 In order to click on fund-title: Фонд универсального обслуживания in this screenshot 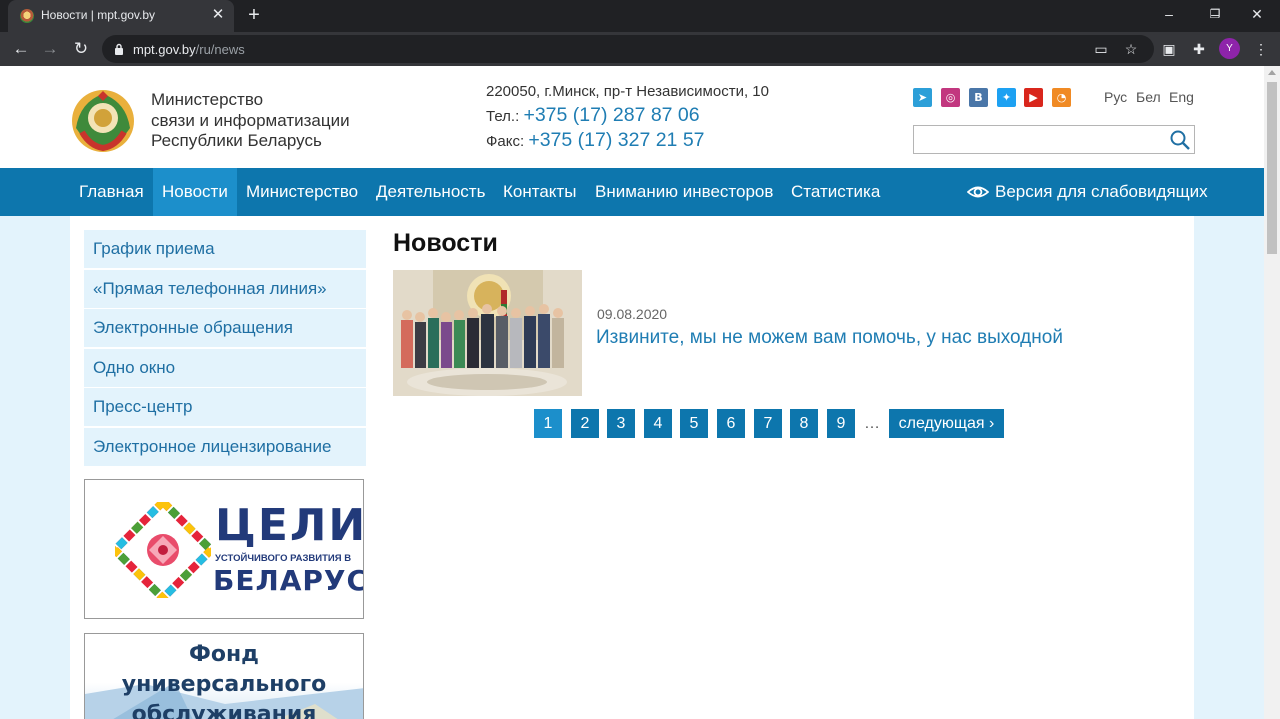, I will do `click(224, 679)`.